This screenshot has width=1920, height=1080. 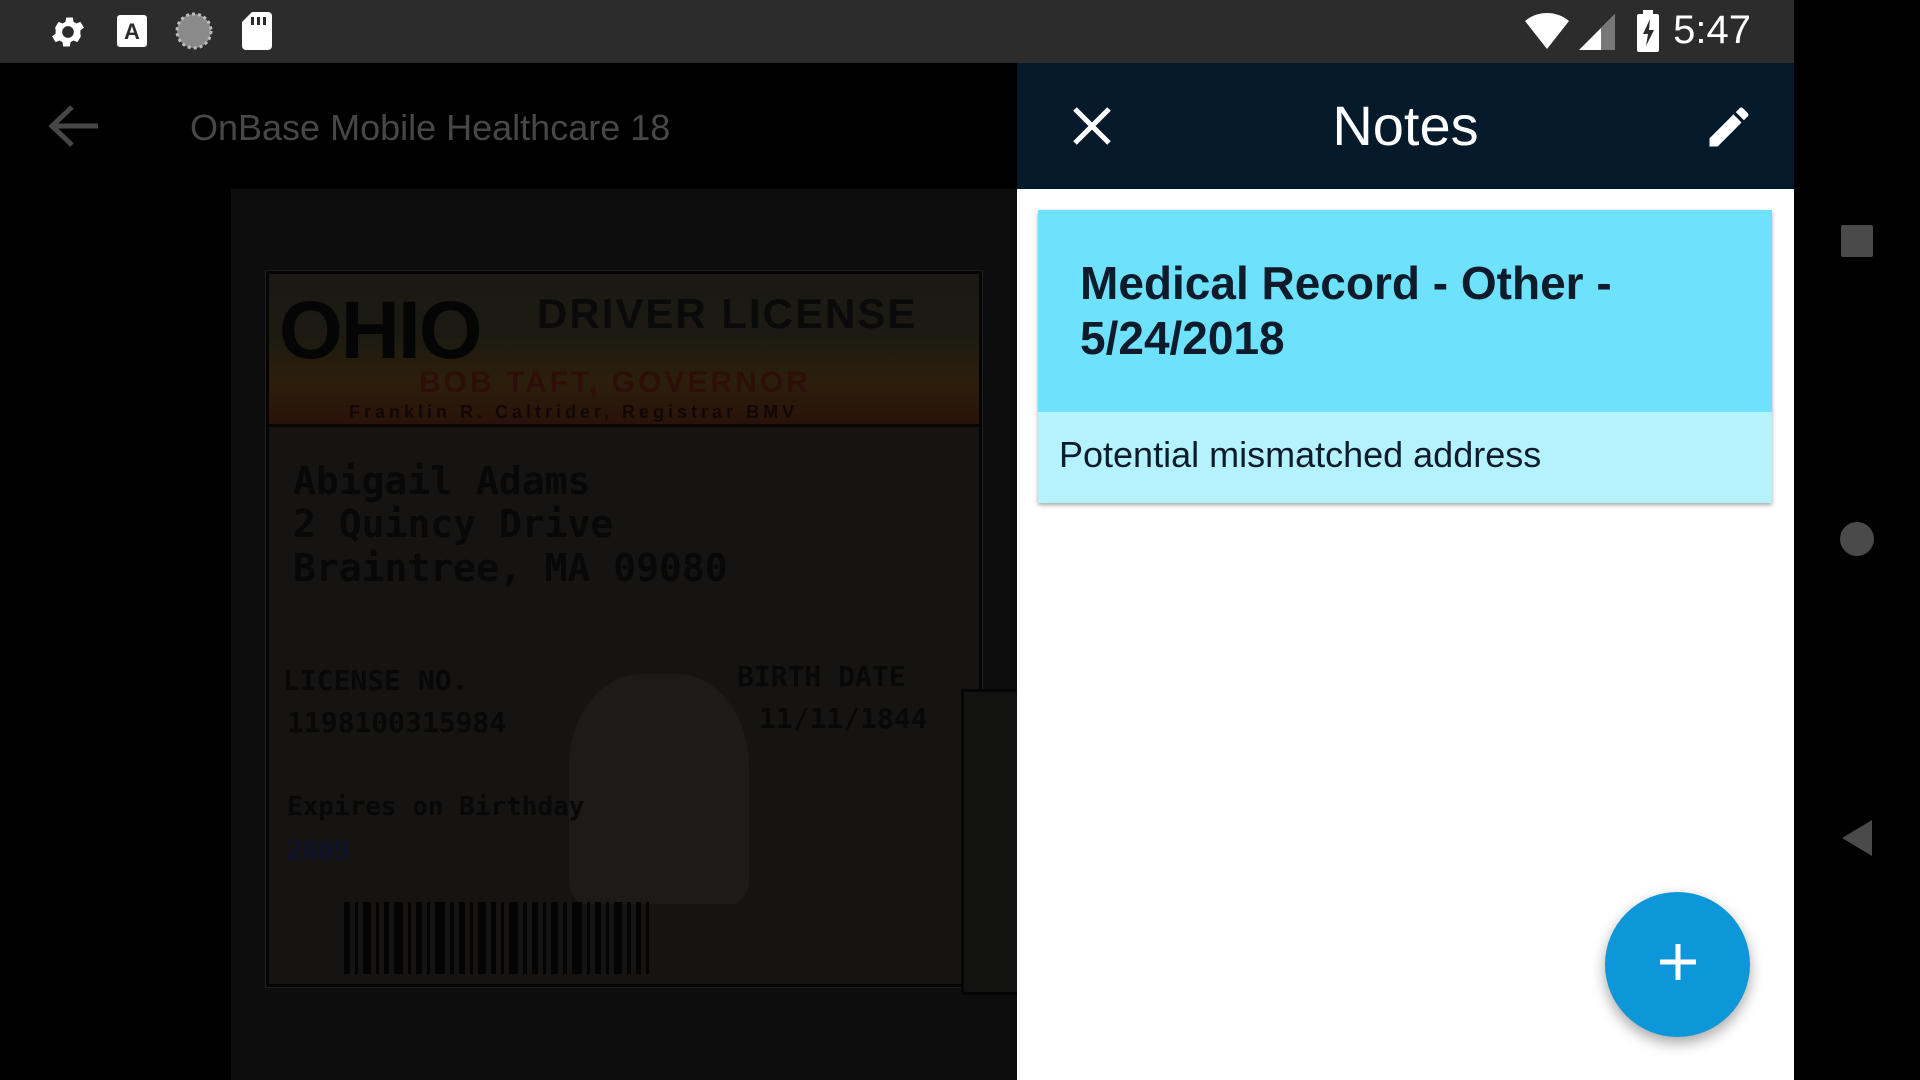 I want to click on font-a-icon: A, so click(x=132, y=33).